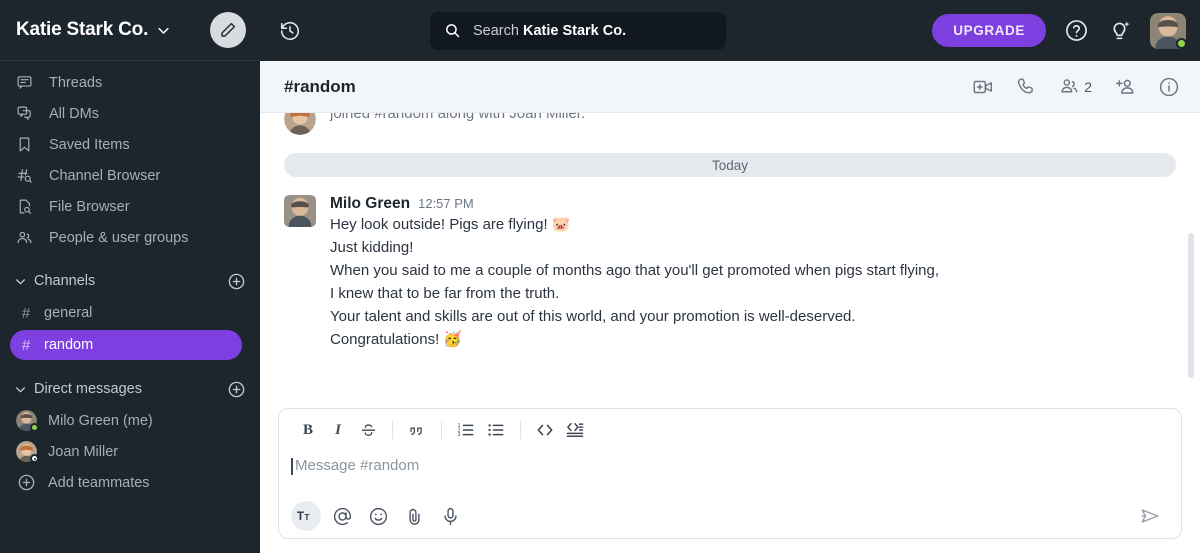 Image resolution: width=1200 pixels, height=553 pixels. Describe the element at coordinates (1059, 30) in the screenshot. I see `top-bar-actions: UPGRADE` at that location.